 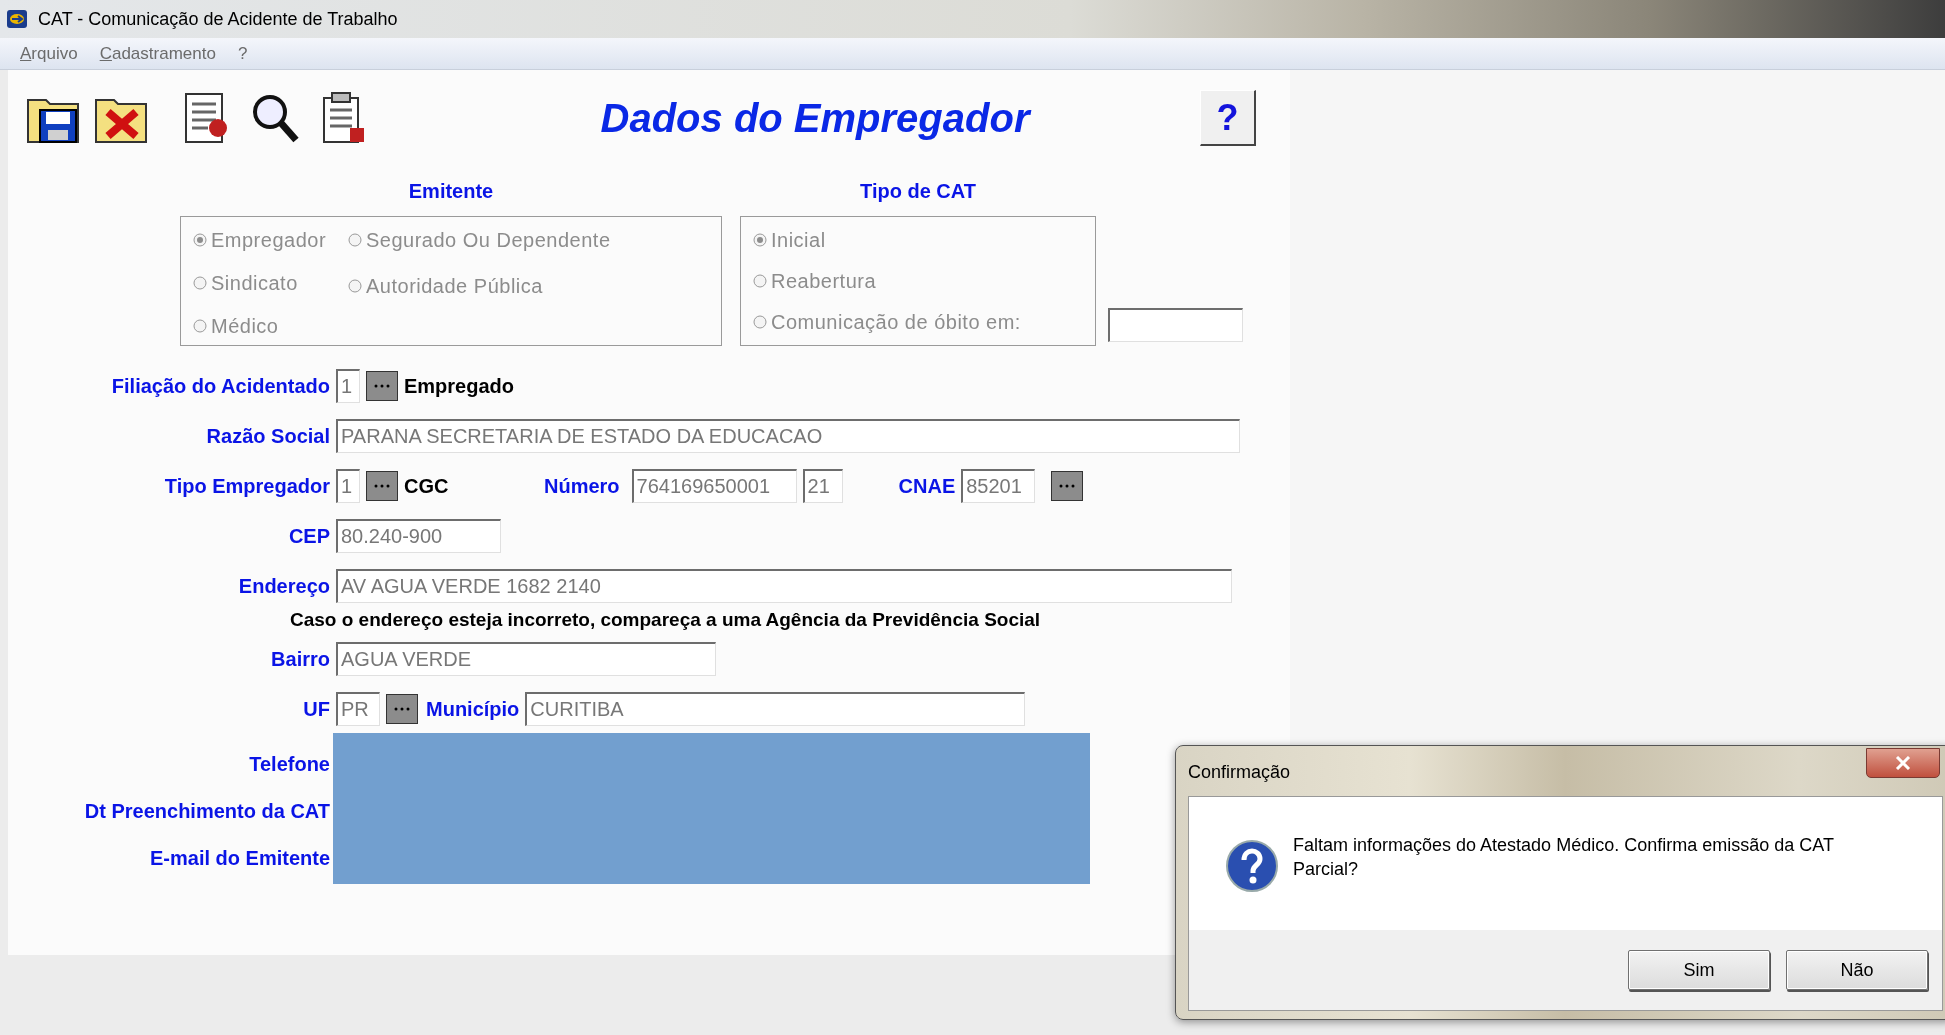 I want to click on field-label: CEP, so click(x=309, y=536).